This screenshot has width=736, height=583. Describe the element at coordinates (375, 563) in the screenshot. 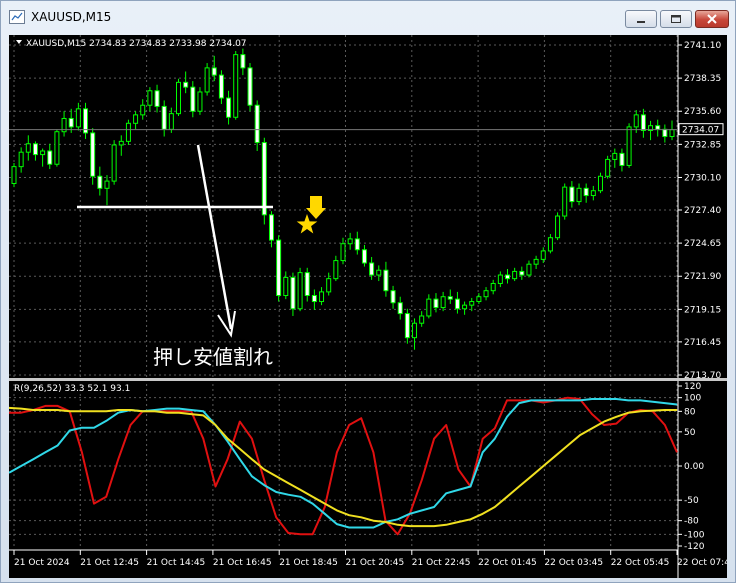

I see `time-tick-label: 21 Oct 20:45` at that location.